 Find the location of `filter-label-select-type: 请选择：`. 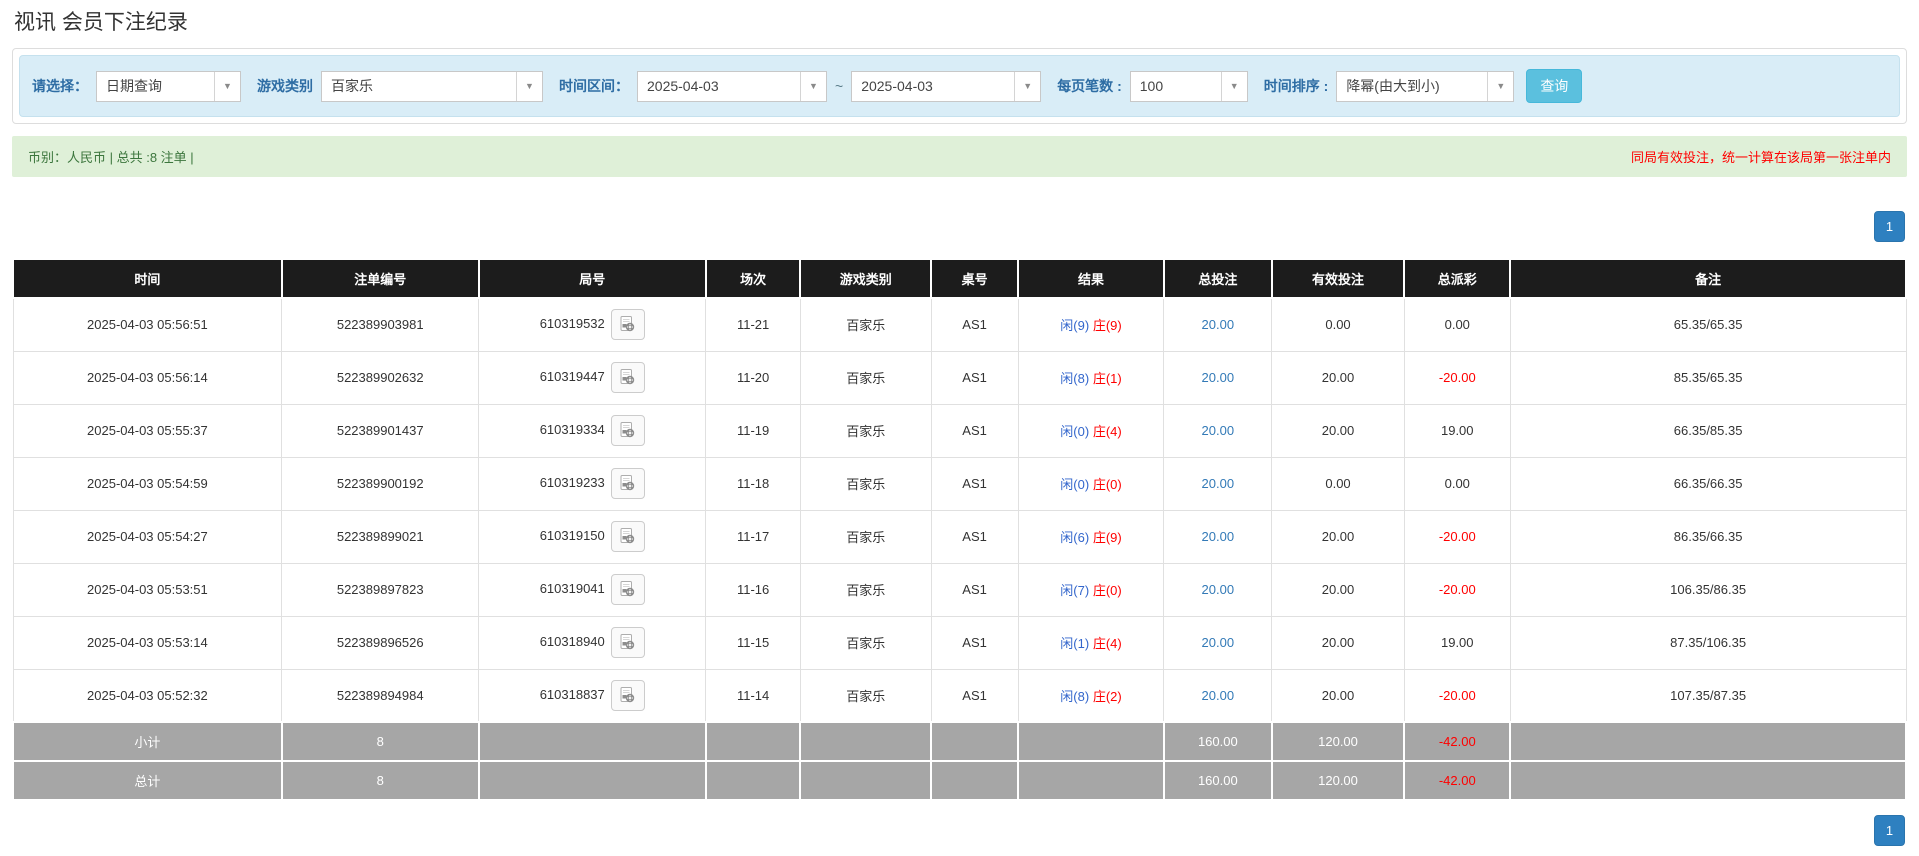

filter-label-select-type: 请选择： is located at coordinates (60, 86).